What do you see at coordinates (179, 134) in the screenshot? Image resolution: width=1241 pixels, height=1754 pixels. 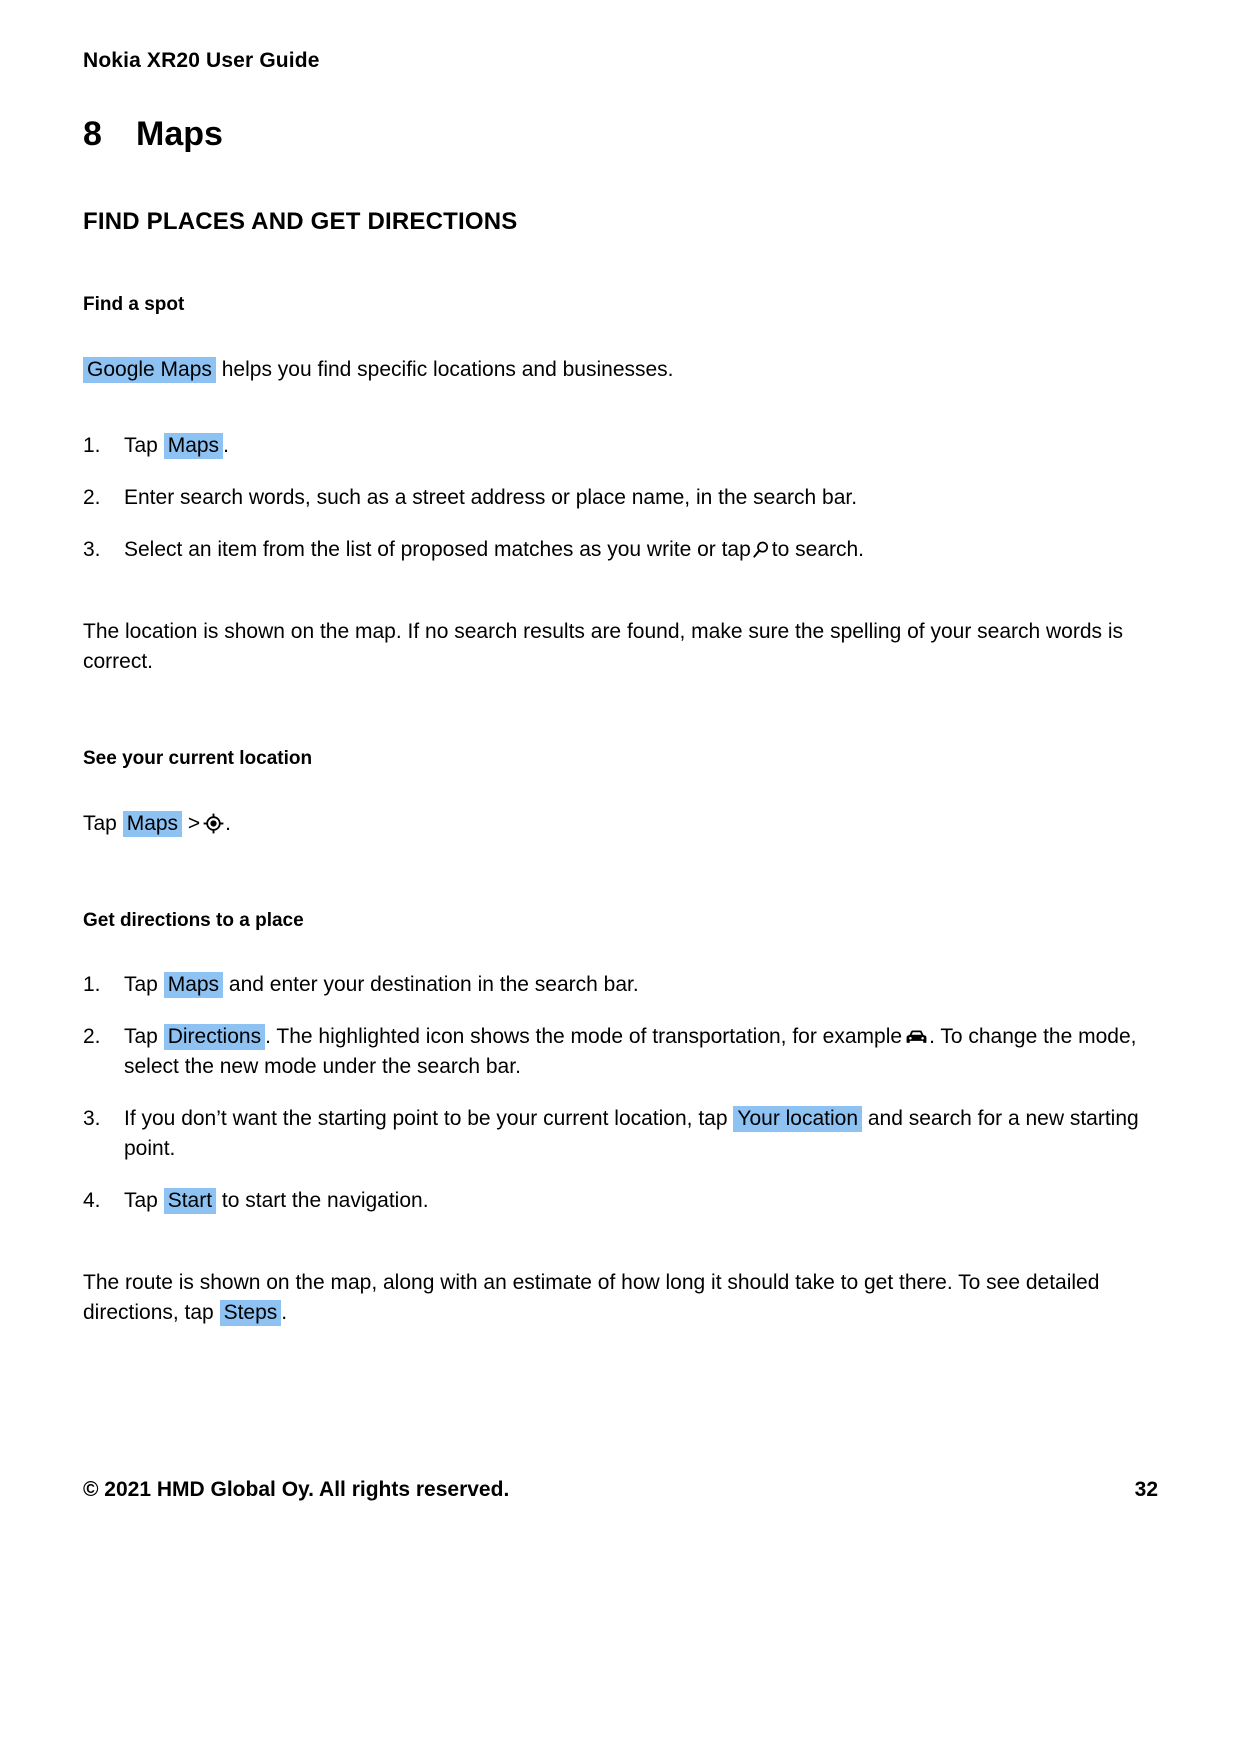 I see `chapter-name: Maps` at bounding box center [179, 134].